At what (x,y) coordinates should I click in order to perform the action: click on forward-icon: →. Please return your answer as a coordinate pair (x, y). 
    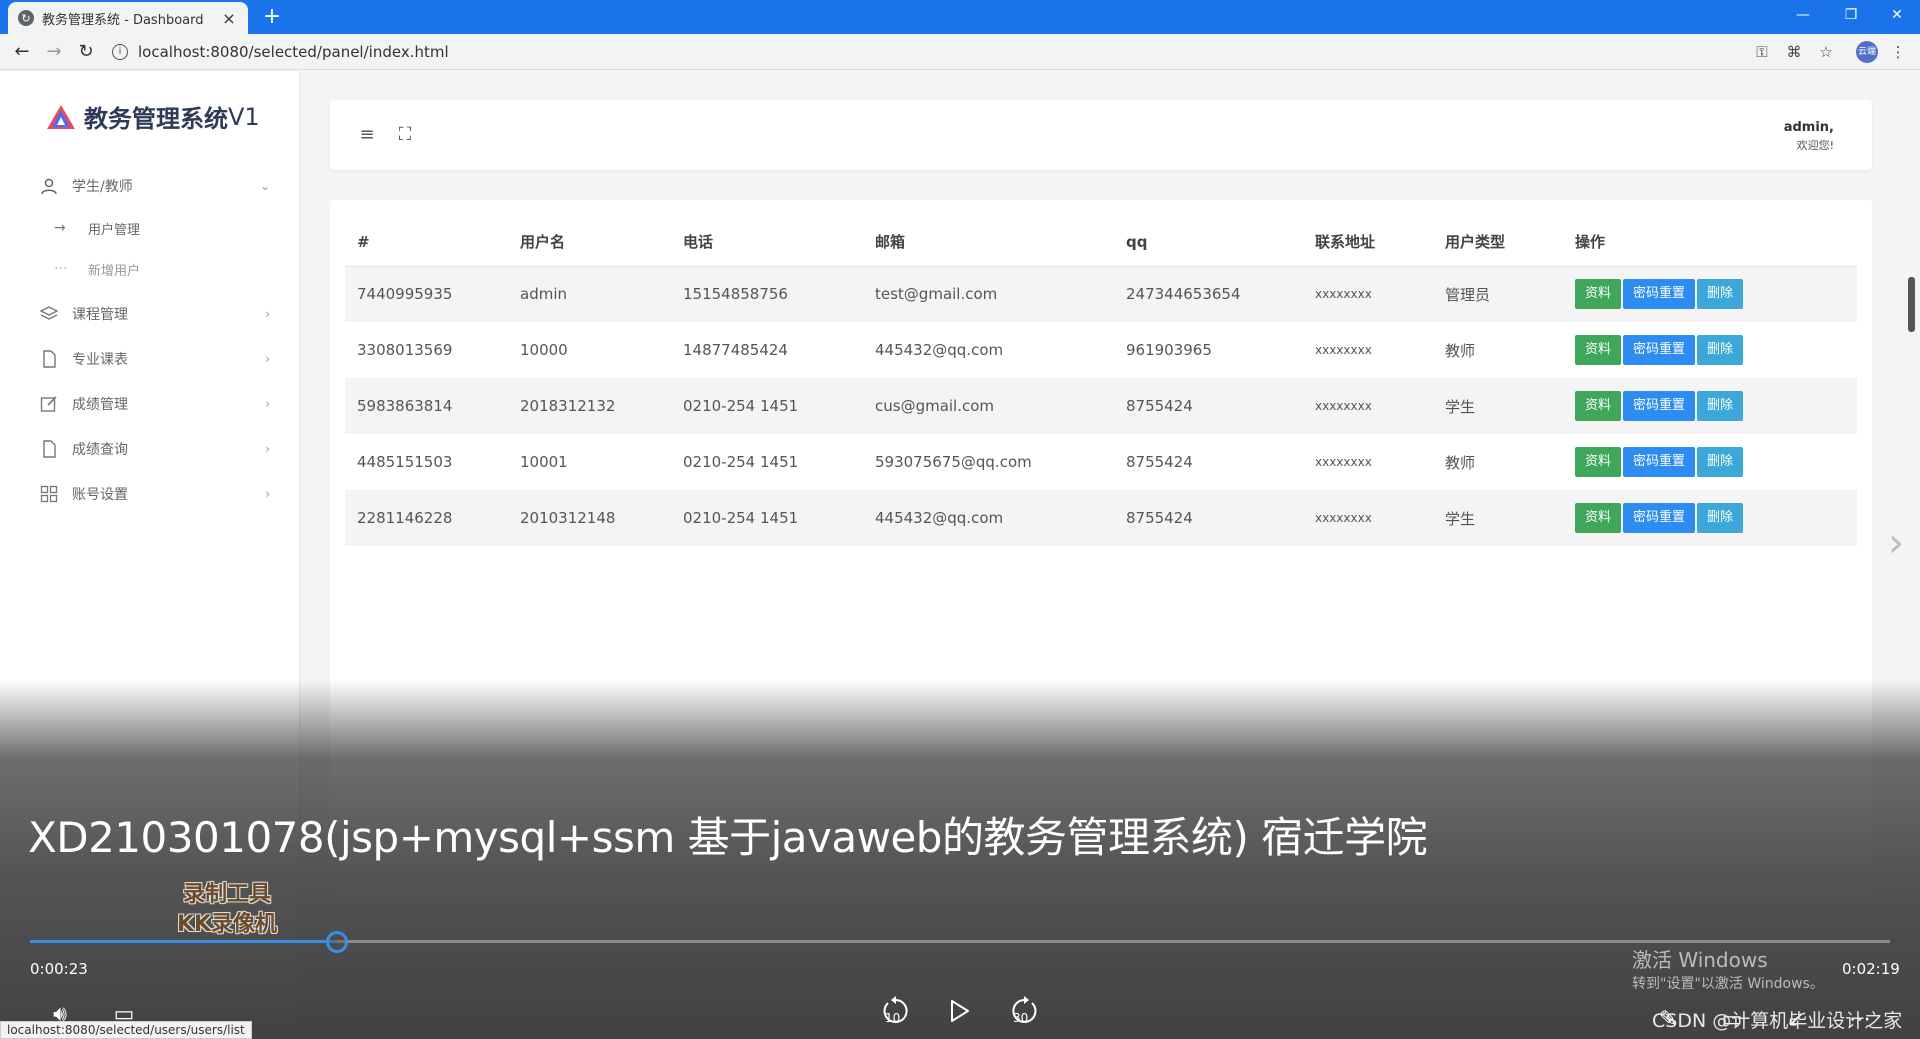
    Looking at the image, I should click on (54, 52).